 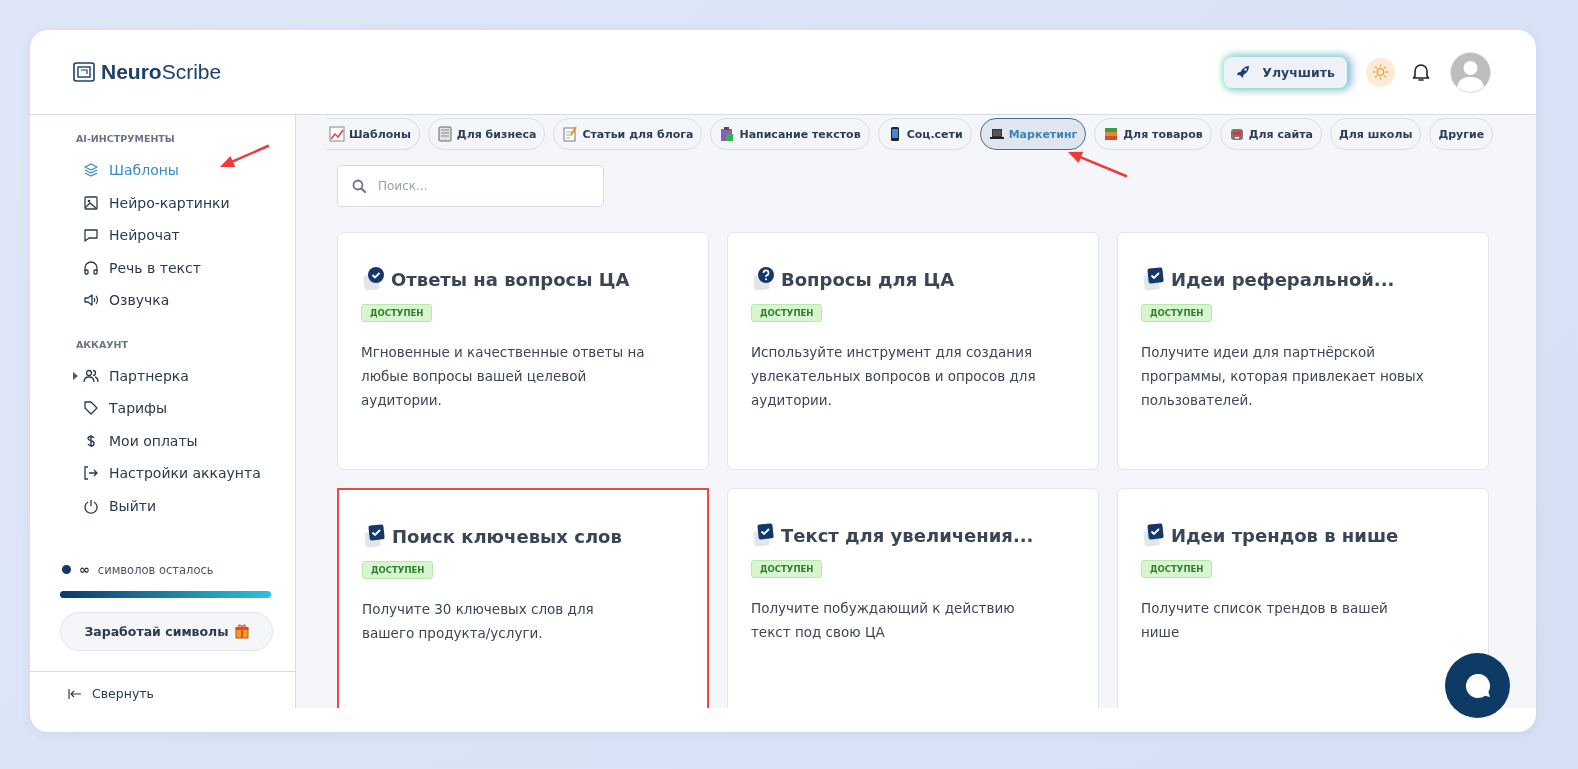 I want to click on laptop-icon, so click(x=996, y=134).